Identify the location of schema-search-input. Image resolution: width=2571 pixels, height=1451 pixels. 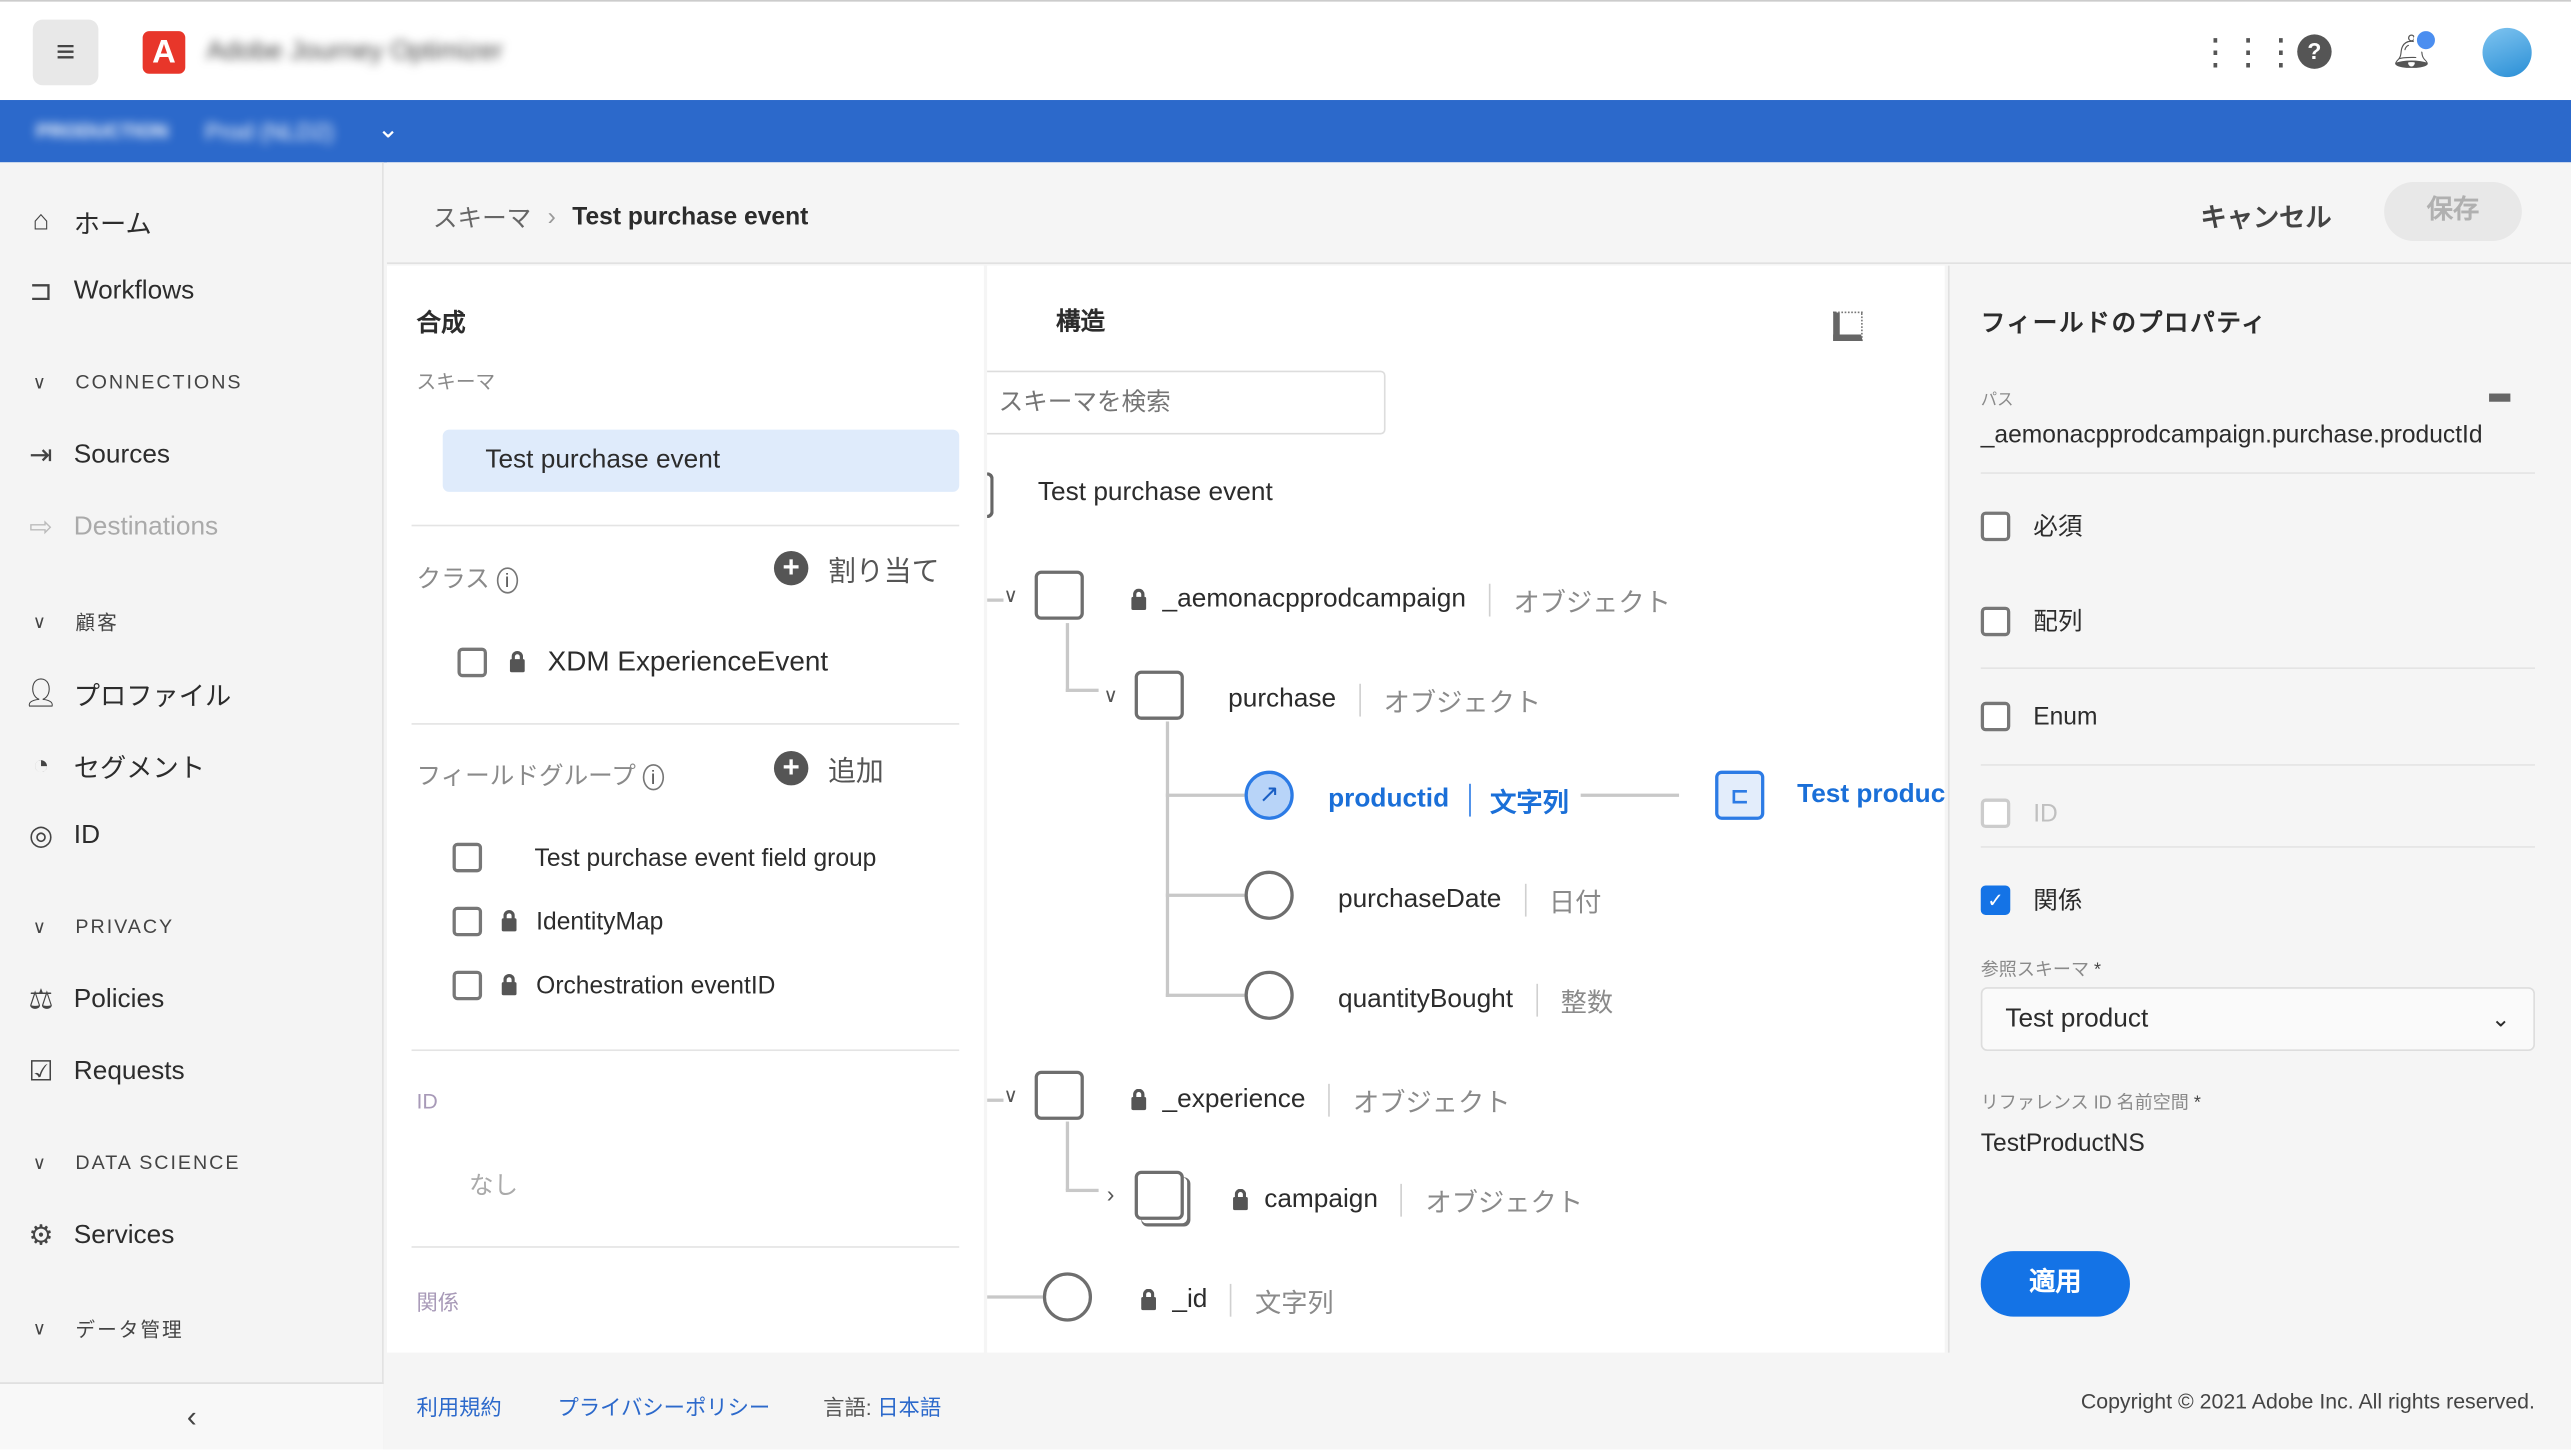
(1186, 402).